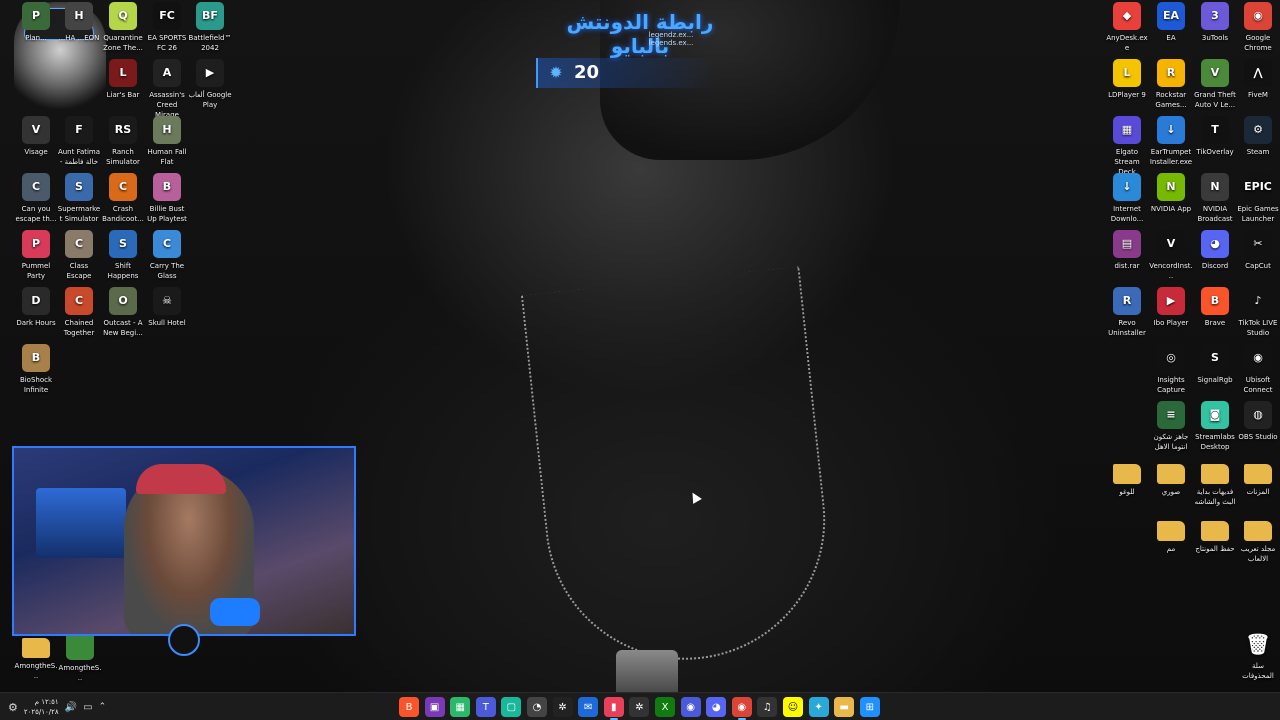 This screenshot has width=1280, height=720. What do you see at coordinates (1127, 312) in the screenshot?
I see `desktop-icon-right-20: R Revo Uninstaller` at bounding box center [1127, 312].